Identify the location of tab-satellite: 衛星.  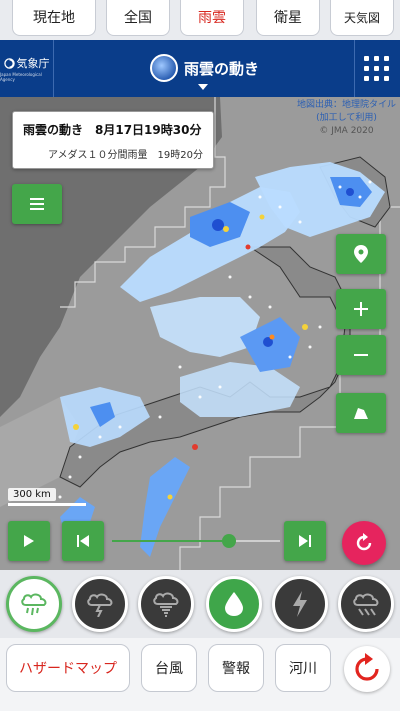
(288, 18).